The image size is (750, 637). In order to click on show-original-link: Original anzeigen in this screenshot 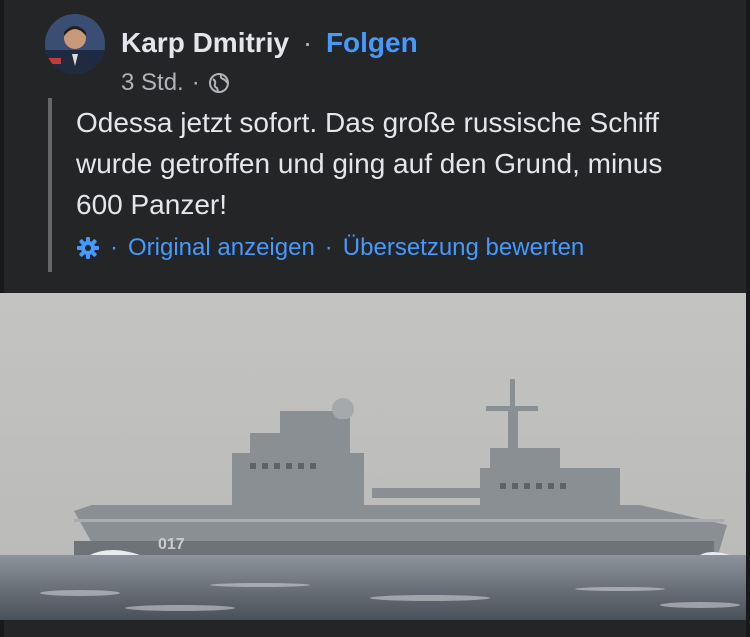, I will do `click(221, 248)`.